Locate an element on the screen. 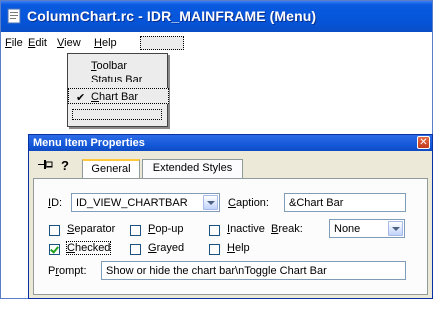  break-combo: None is located at coordinates (367, 228).